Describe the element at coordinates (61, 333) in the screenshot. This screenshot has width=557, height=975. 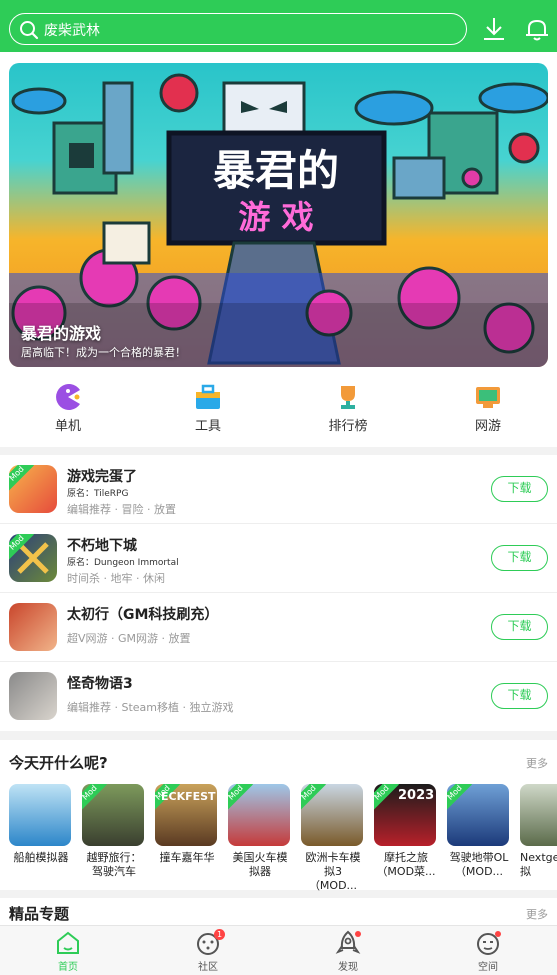
I see `banner-title: 暴君的游戏` at that location.